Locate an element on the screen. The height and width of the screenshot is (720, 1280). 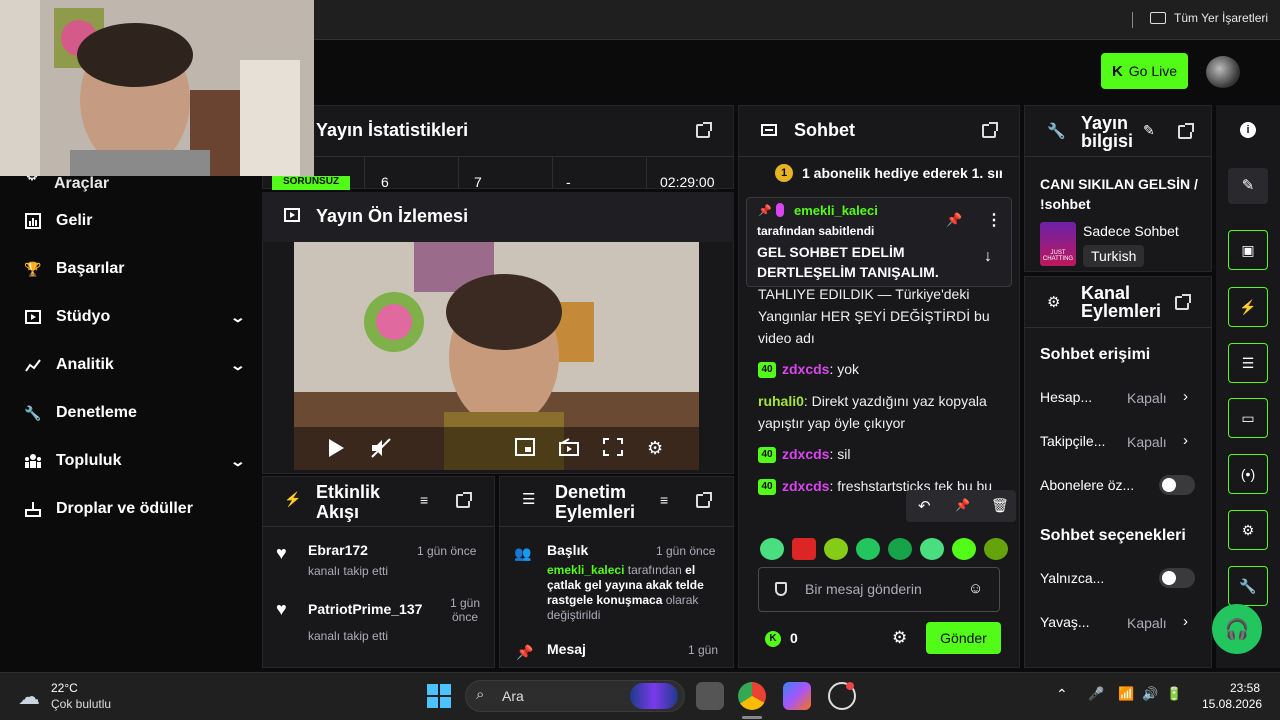
points-count: 0 is located at coordinates (794, 638).